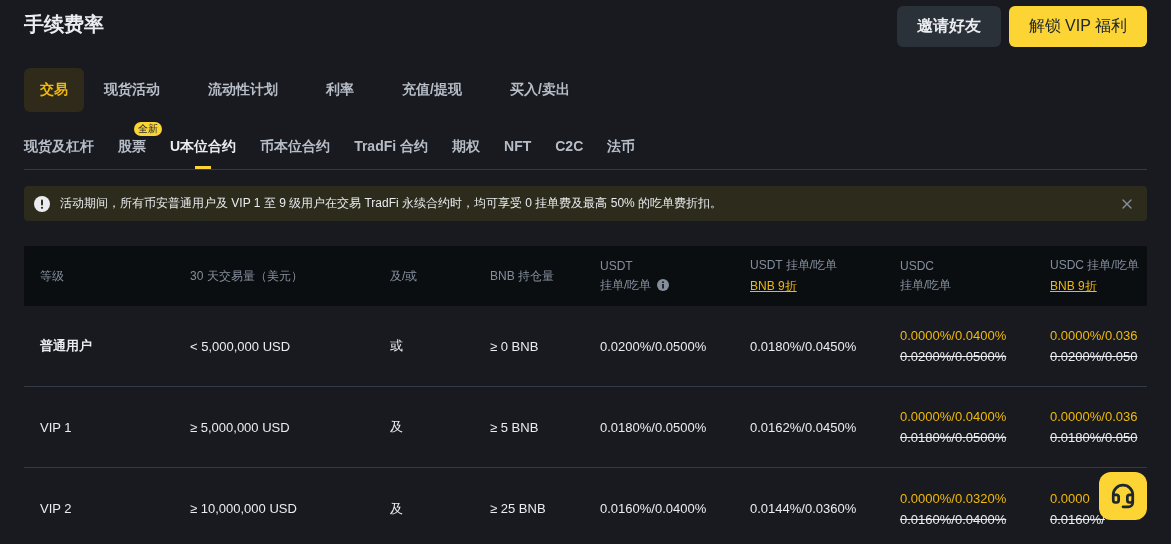 This screenshot has height=544, width=1171. I want to click on alert-icon, so click(42, 203).